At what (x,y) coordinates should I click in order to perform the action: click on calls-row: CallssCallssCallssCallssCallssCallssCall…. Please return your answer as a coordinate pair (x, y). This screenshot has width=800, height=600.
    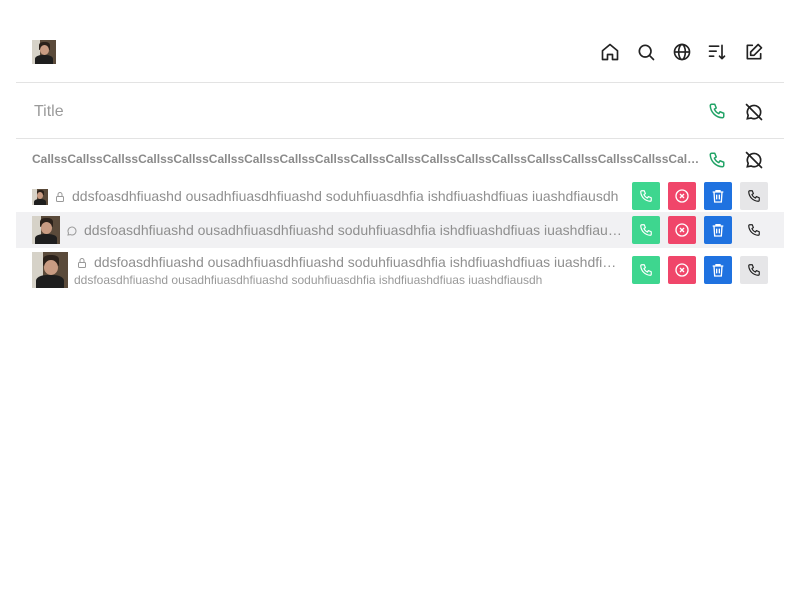
    Looking at the image, I should click on (400, 160).